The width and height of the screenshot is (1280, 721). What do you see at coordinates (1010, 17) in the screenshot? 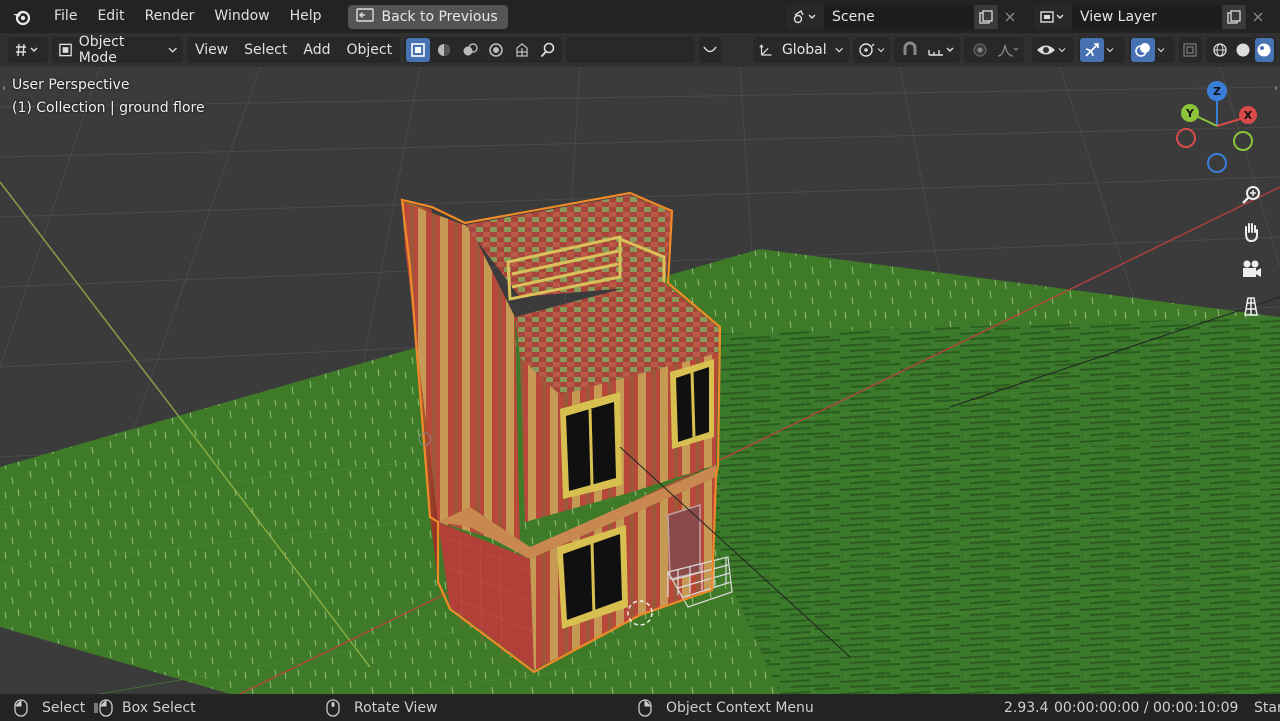
I see `delete-scene-icon` at bounding box center [1010, 17].